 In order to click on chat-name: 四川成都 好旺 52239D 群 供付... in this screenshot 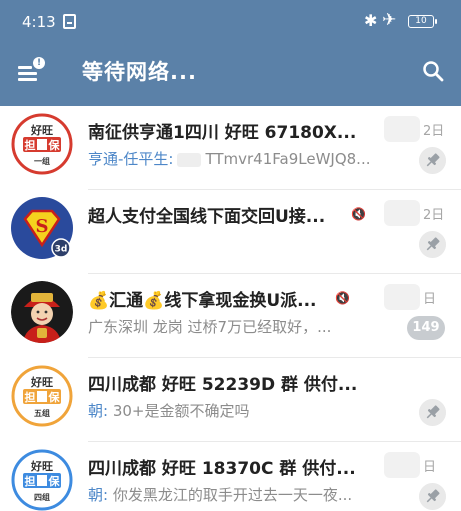, I will do `click(223, 385)`.